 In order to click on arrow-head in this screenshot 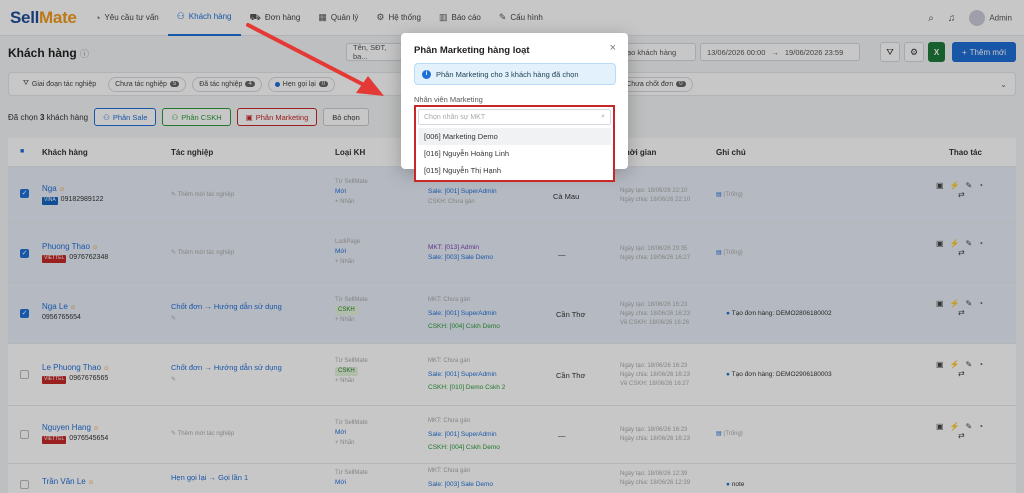, I will do `click(370, 86)`.